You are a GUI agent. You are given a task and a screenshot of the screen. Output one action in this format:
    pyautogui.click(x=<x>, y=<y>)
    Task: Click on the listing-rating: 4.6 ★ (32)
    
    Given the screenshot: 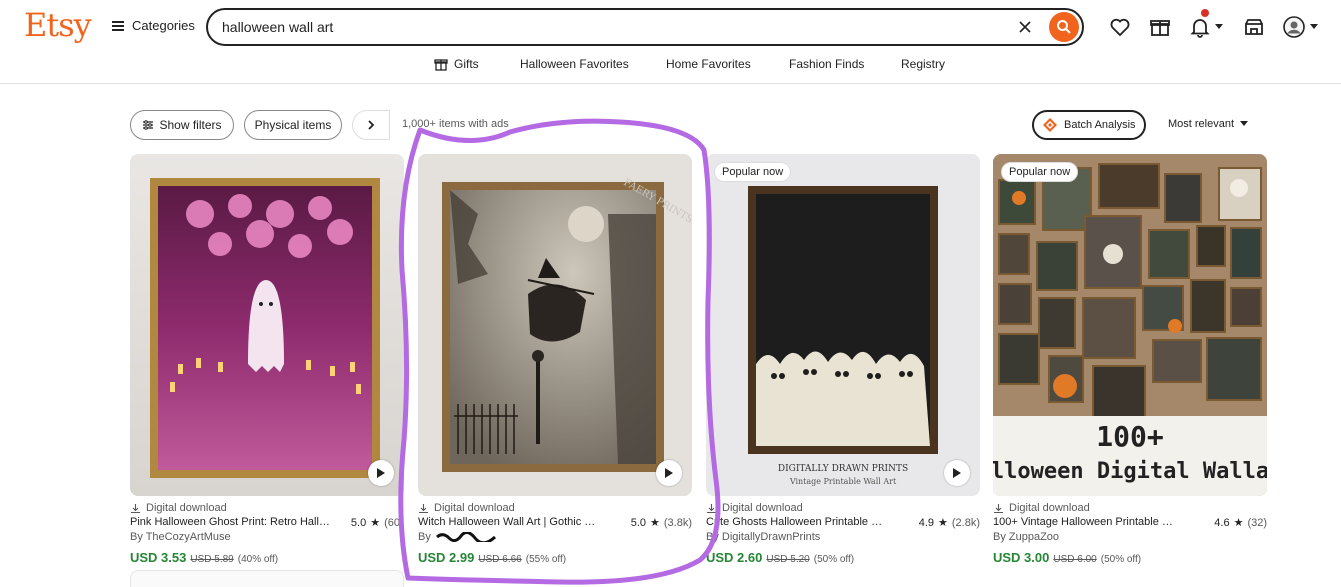 What is the action you would take?
    pyautogui.click(x=1240, y=523)
    